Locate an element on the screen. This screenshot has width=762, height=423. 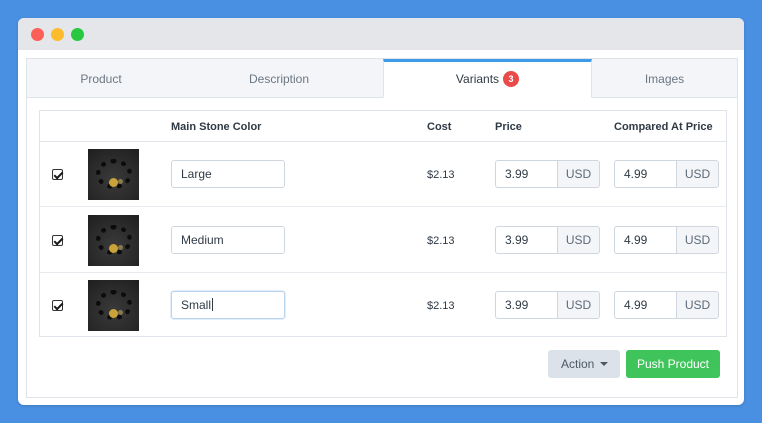
tab-product: Product is located at coordinates (101, 78).